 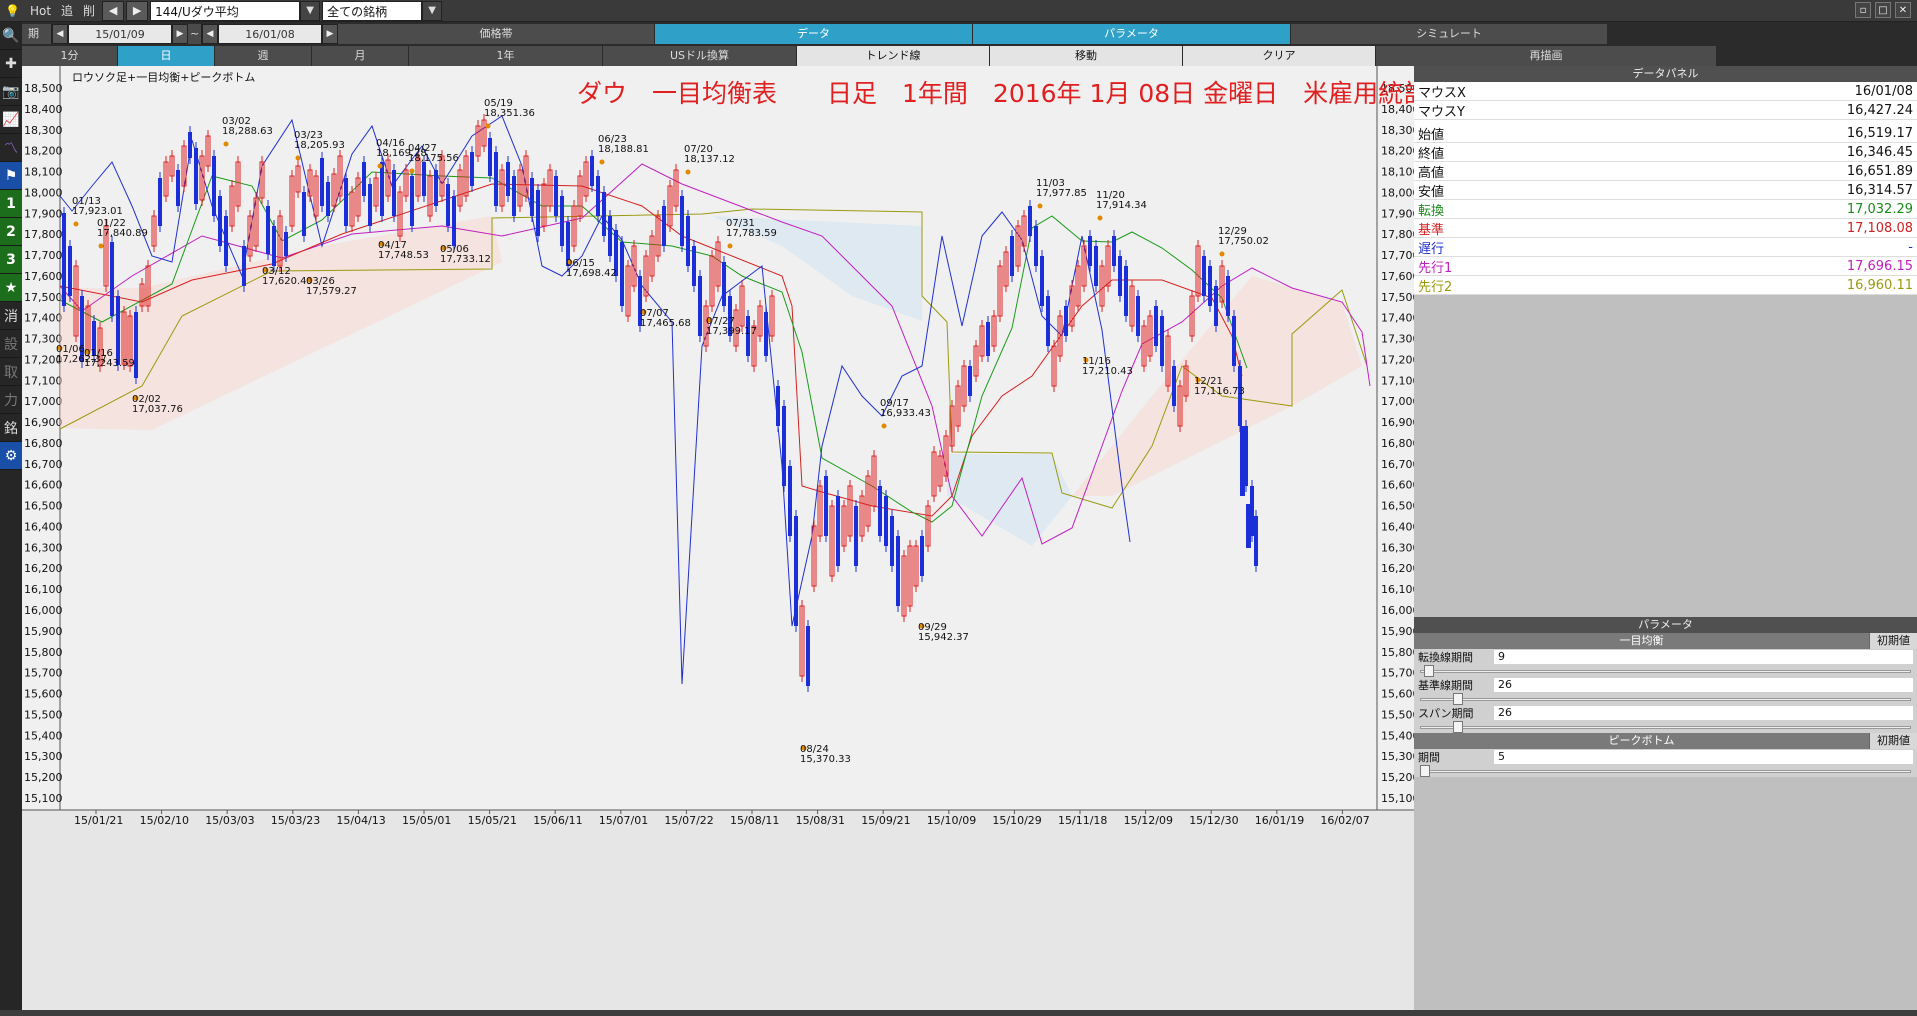 I want to click on layout-3-button: 3, so click(x=11, y=260).